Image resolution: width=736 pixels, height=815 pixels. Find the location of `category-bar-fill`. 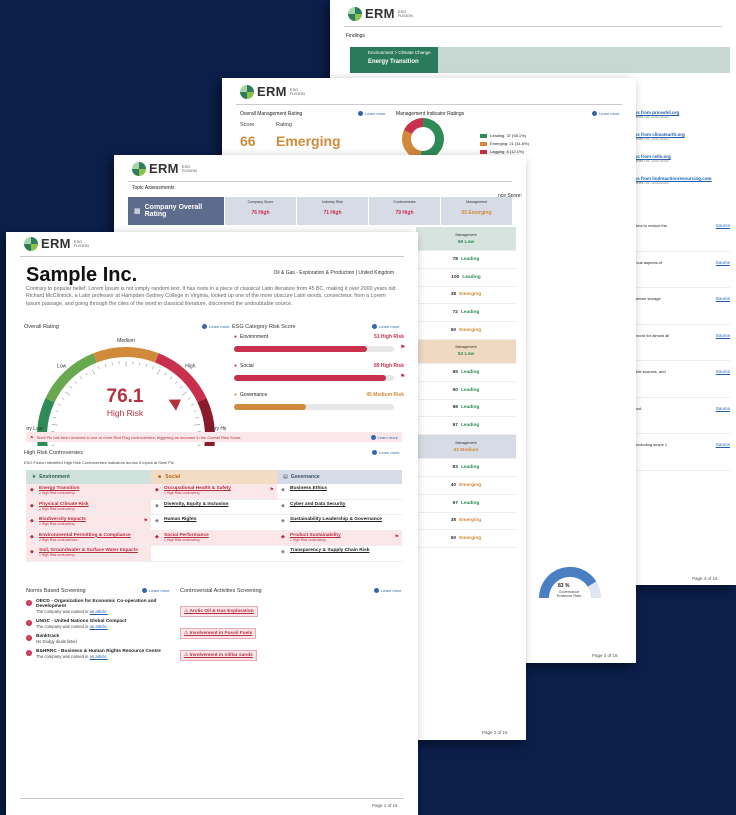

category-bar-fill is located at coordinates (310, 378).